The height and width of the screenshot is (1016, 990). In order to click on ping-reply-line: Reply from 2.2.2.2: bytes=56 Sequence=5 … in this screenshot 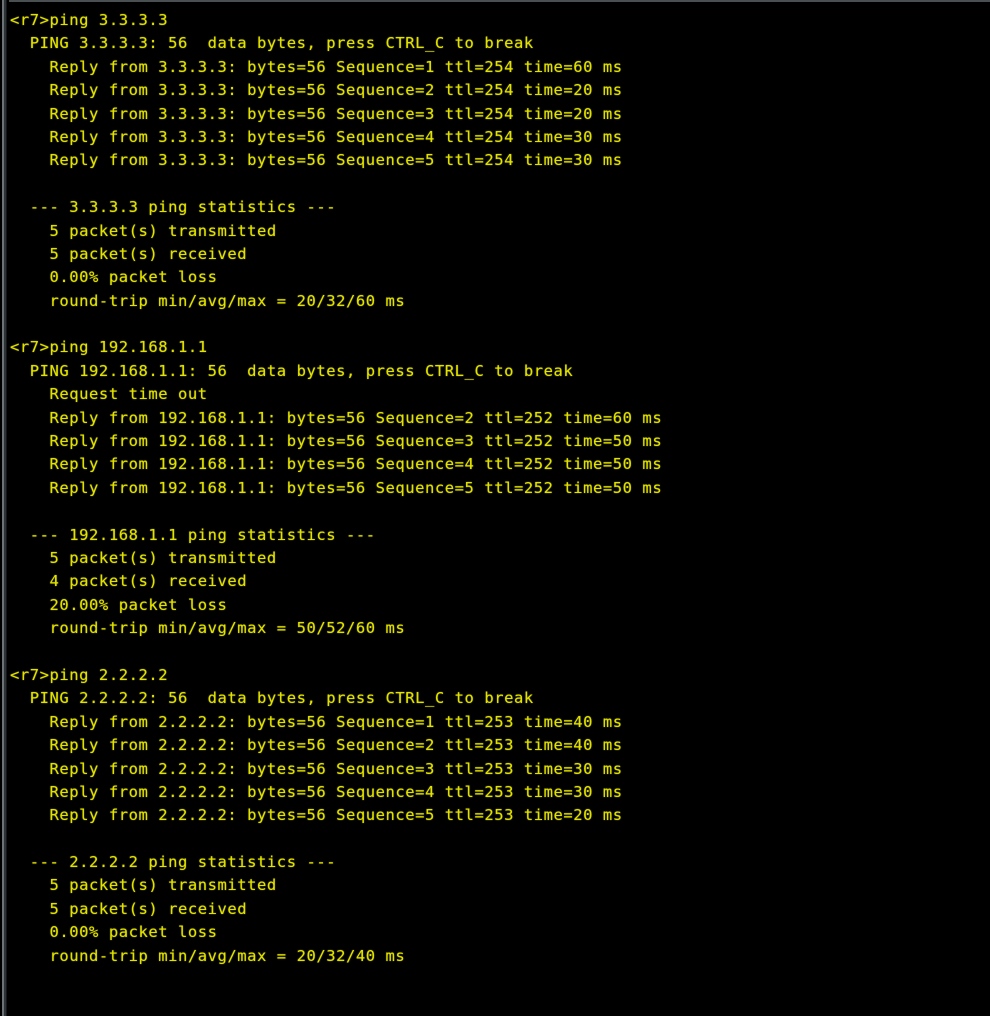, I will do `click(316, 815)`.